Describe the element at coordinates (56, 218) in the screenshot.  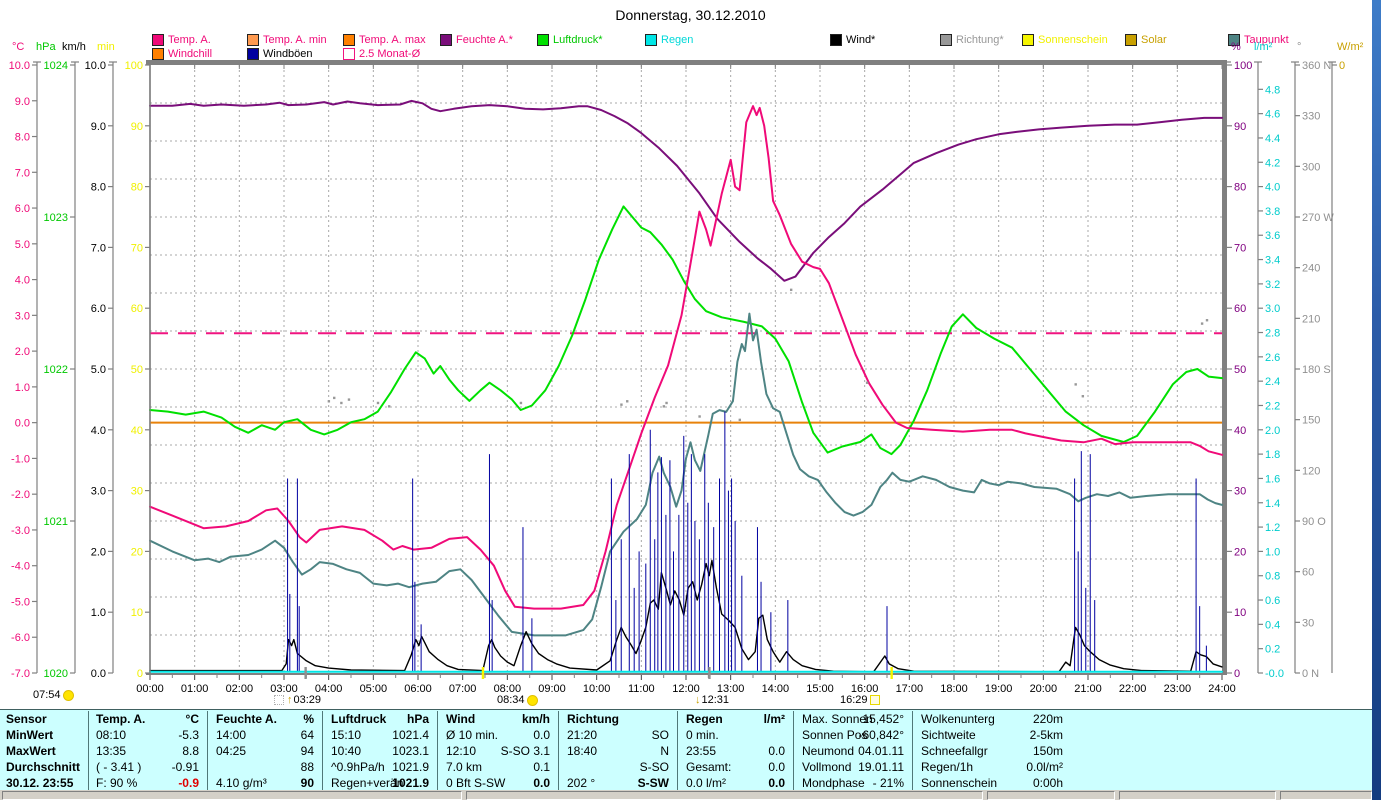
I see `svg-text: 1023` at that location.